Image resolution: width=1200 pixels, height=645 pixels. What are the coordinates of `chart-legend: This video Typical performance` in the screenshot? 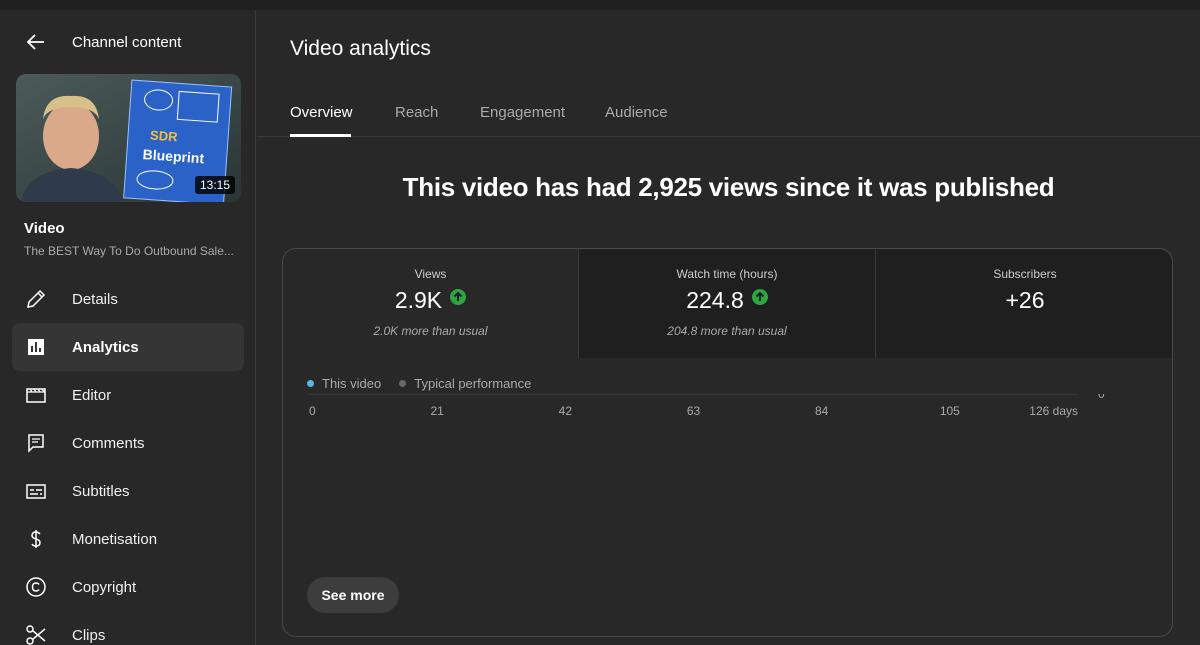 It's located at (428, 383).